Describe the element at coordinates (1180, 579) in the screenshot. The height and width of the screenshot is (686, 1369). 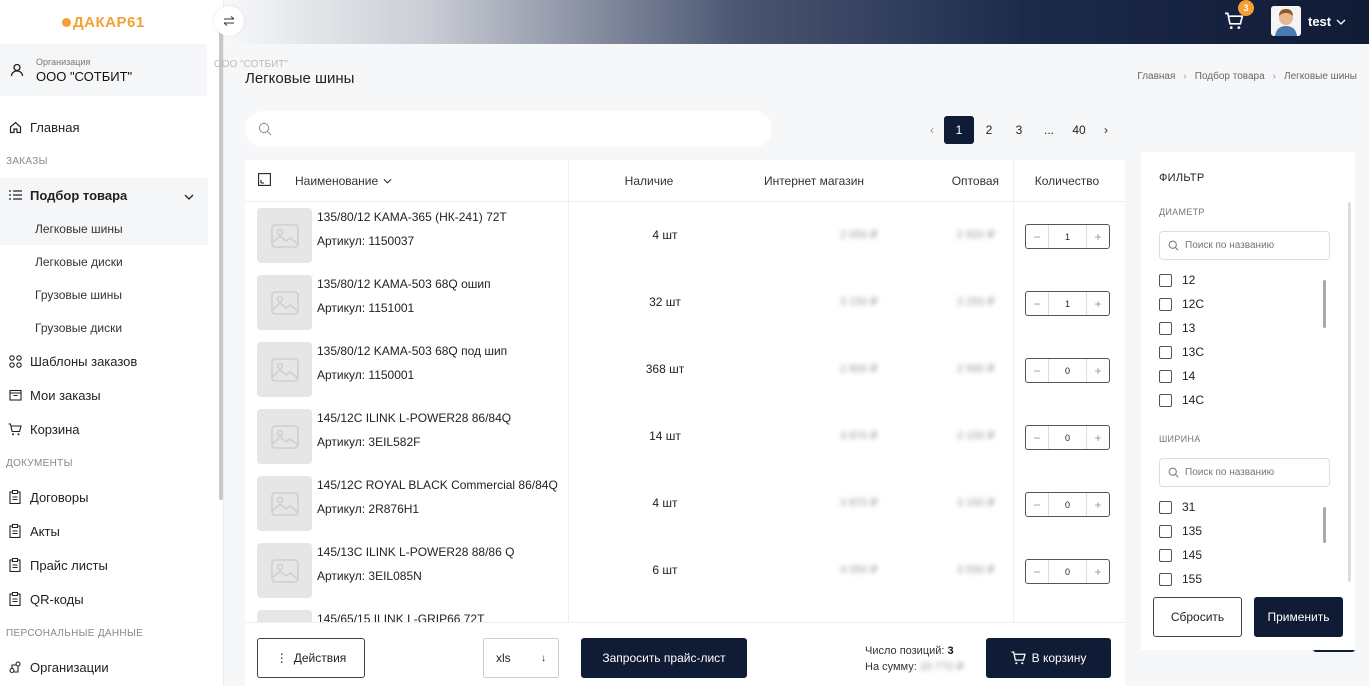
I see `filter-option: 155` at that location.